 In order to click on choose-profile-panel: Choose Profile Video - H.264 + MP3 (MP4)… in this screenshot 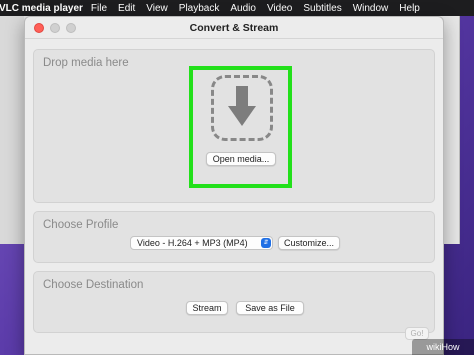, I will do `click(234, 237)`.